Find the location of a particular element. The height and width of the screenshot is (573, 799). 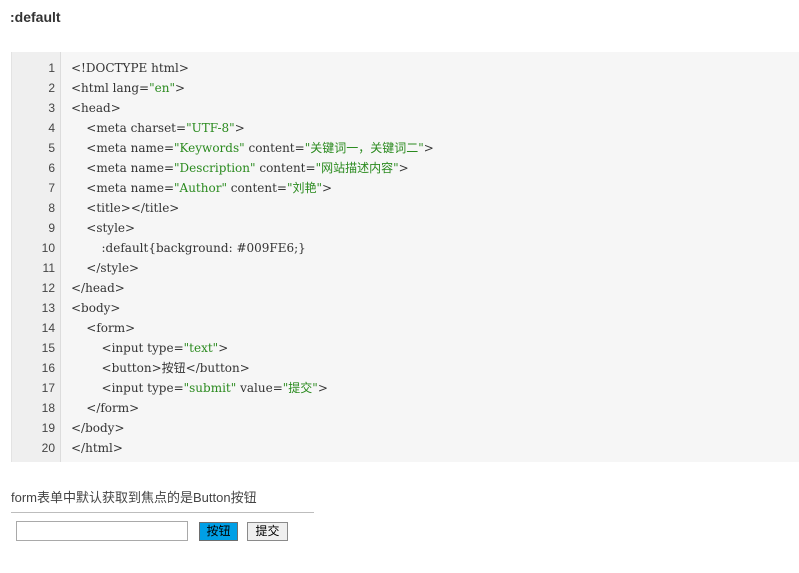

code-token: :default{background: is located at coordinates (154, 248).